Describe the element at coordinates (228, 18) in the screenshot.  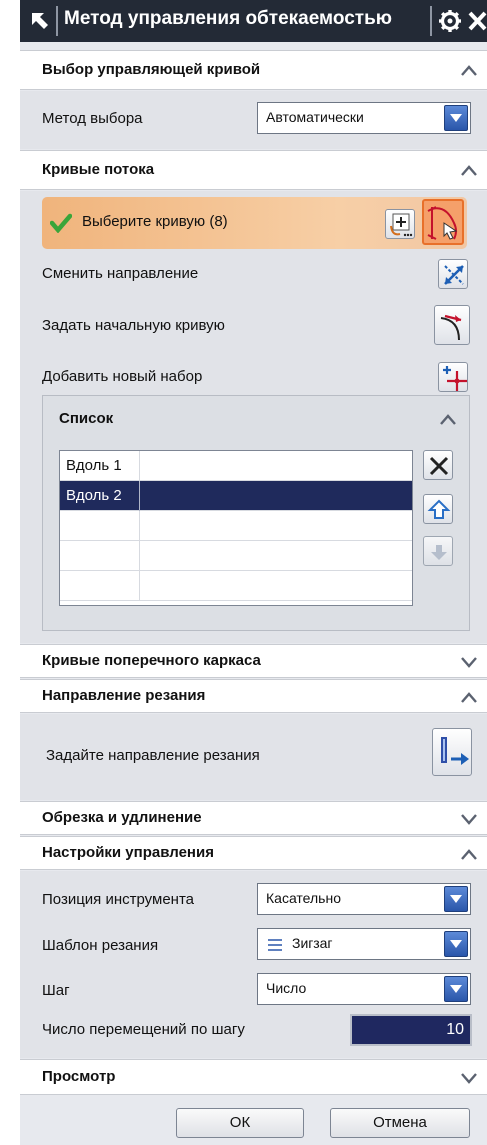
I see `window-title: Метод управления обтекаемостью` at that location.